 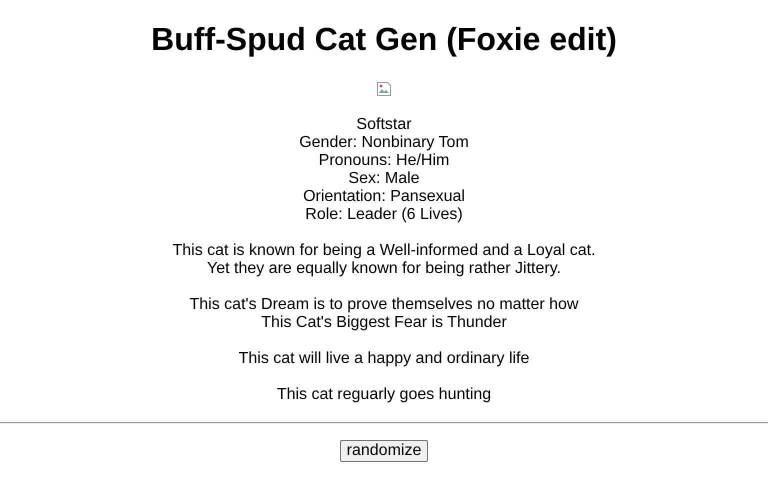 What do you see at coordinates (384, 323) in the screenshot?
I see `text-line: This Cat's Biggest Fear is Thunder` at bounding box center [384, 323].